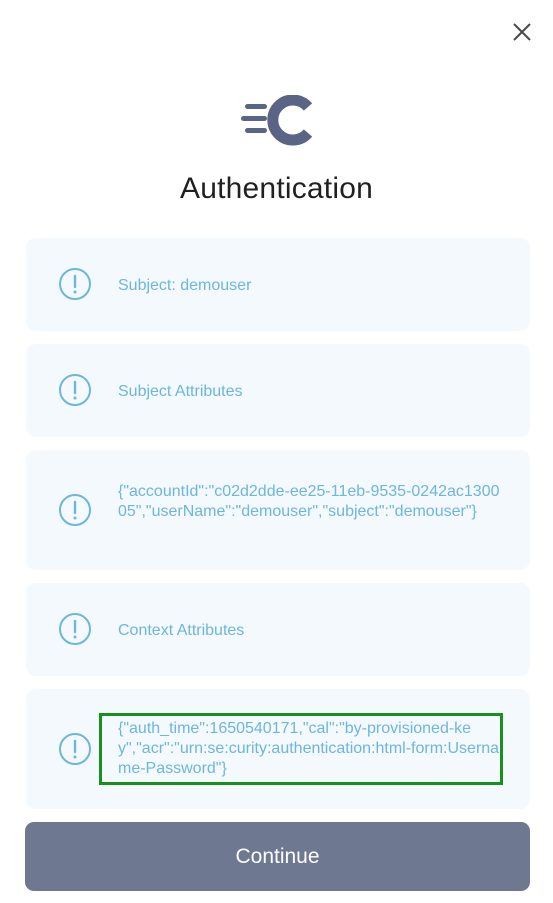 The image size is (553, 903). I want to click on info-message: Context Attributes, so click(278, 629).